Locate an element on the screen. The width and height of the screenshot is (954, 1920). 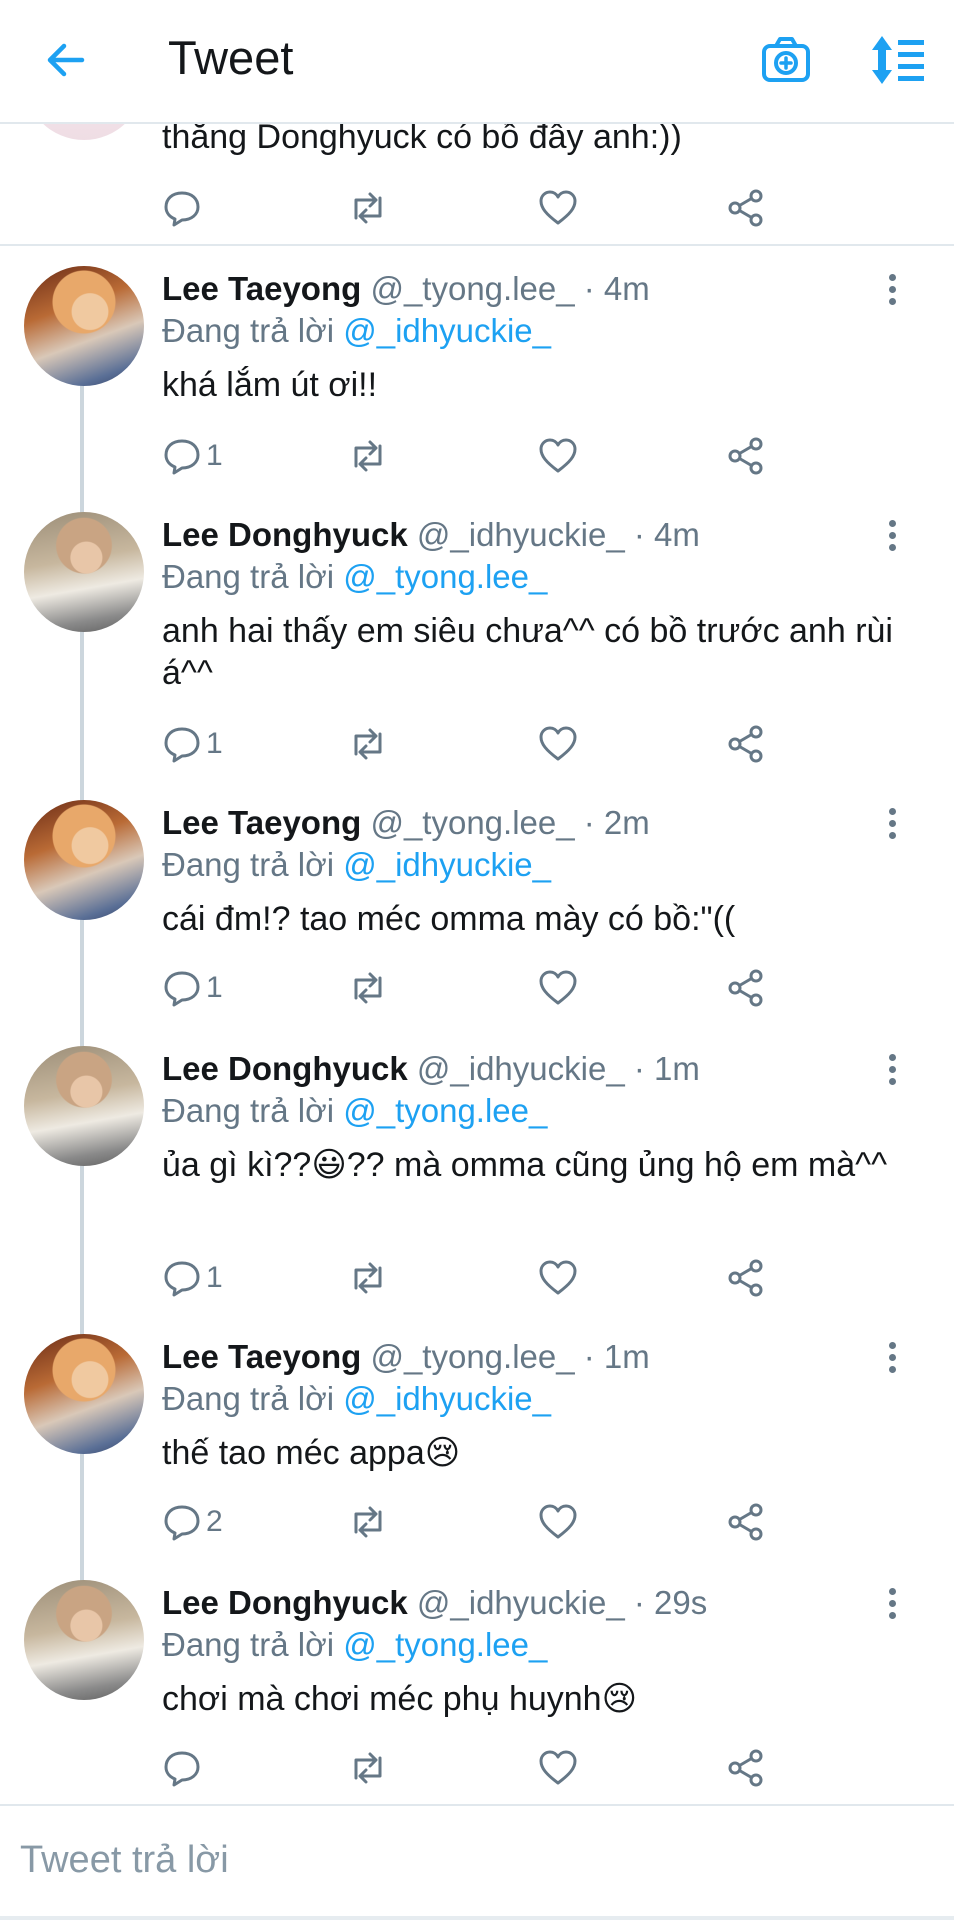
reply-composer is located at coordinates (477, 1862).